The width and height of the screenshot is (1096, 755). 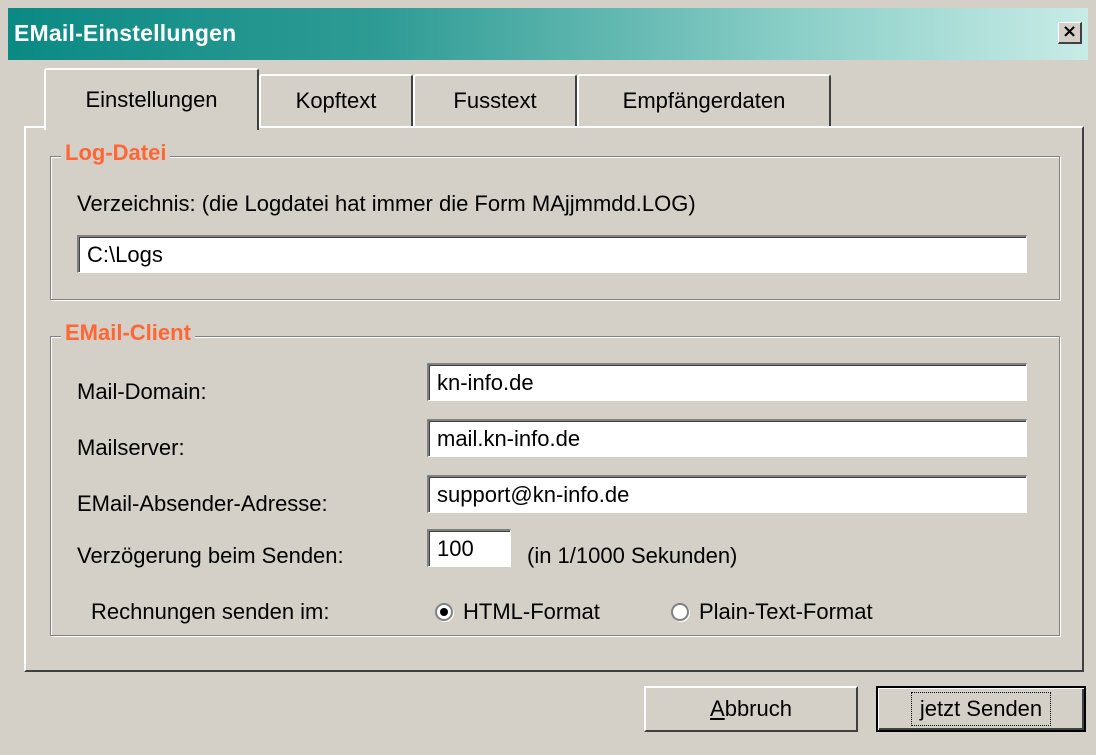 What do you see at coordinates (444, 612) in the screenshot?
I see `radio-html-format` at bounding box center [444, 612].